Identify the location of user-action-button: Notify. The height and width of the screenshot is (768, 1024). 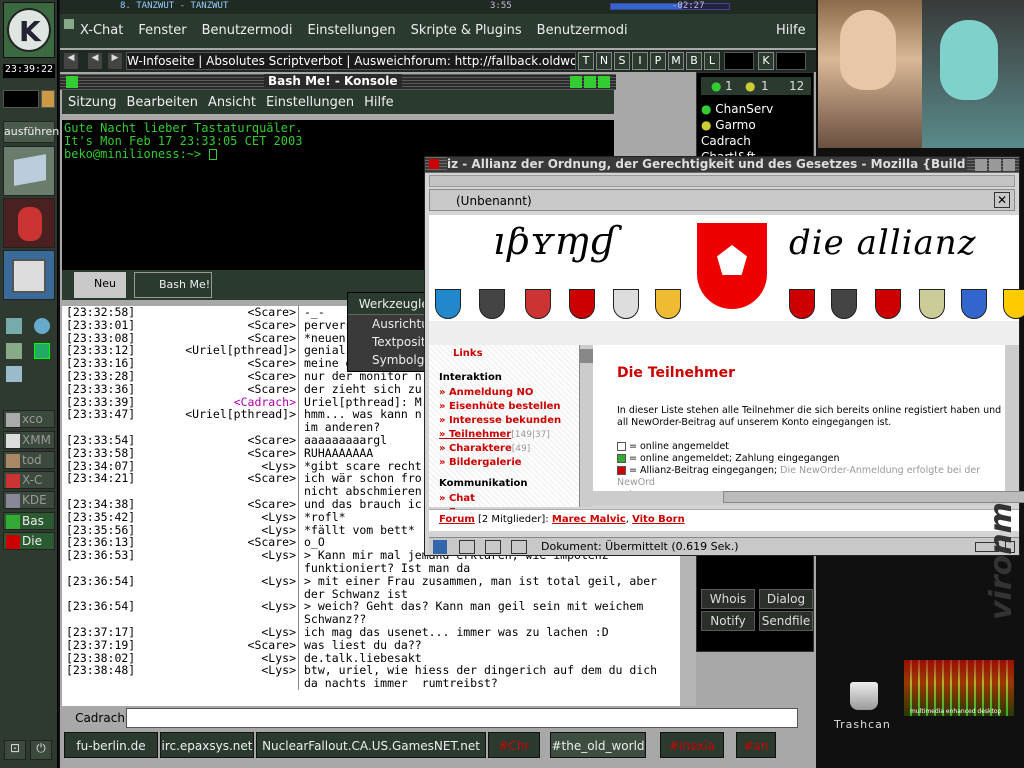
(728, 621).